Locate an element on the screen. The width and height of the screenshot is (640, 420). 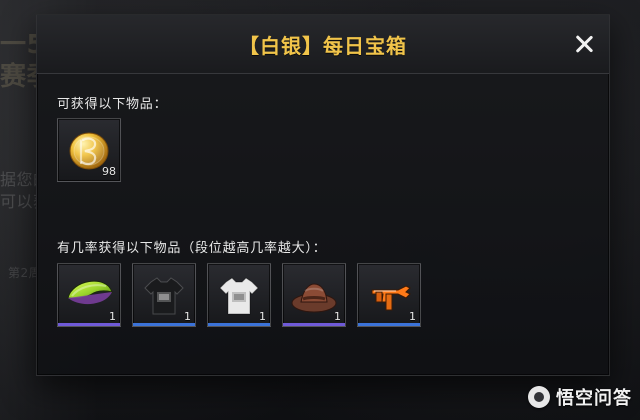
modal-title-text: 【白银】每日宝箱 is located at coordinates (323, 45).